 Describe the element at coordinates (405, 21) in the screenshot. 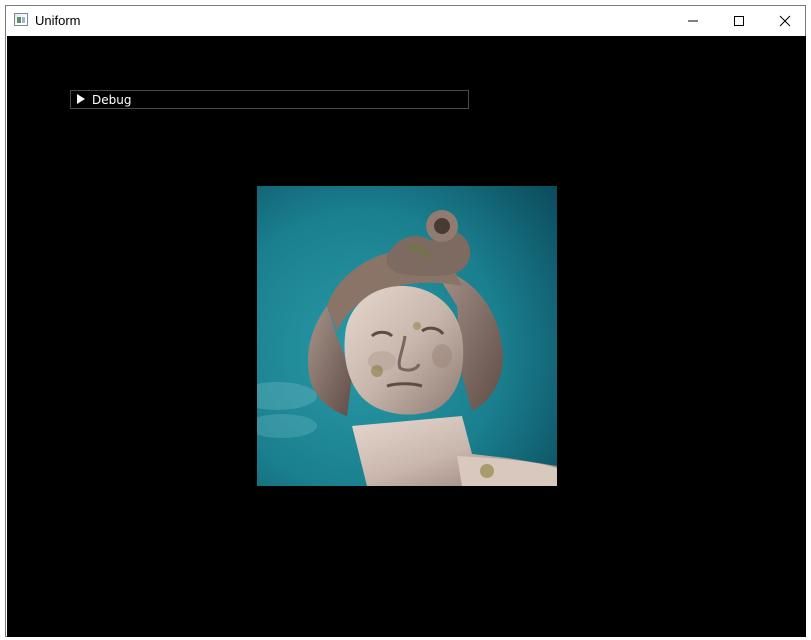

I see `title-bar: Uniform` at that location.